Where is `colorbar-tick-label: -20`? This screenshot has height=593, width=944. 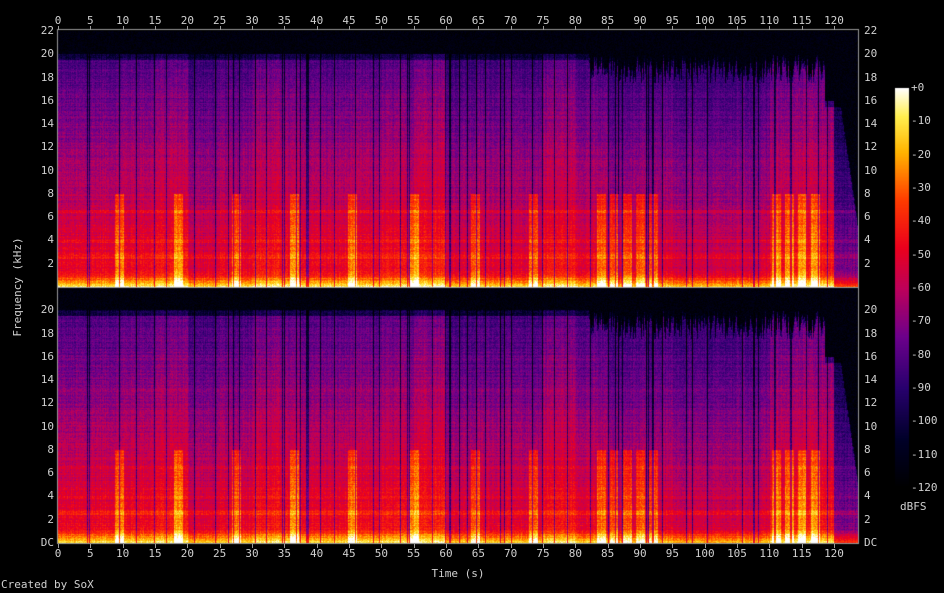
colorbar-tick-label: -20 is located at coordinates (921, 154).